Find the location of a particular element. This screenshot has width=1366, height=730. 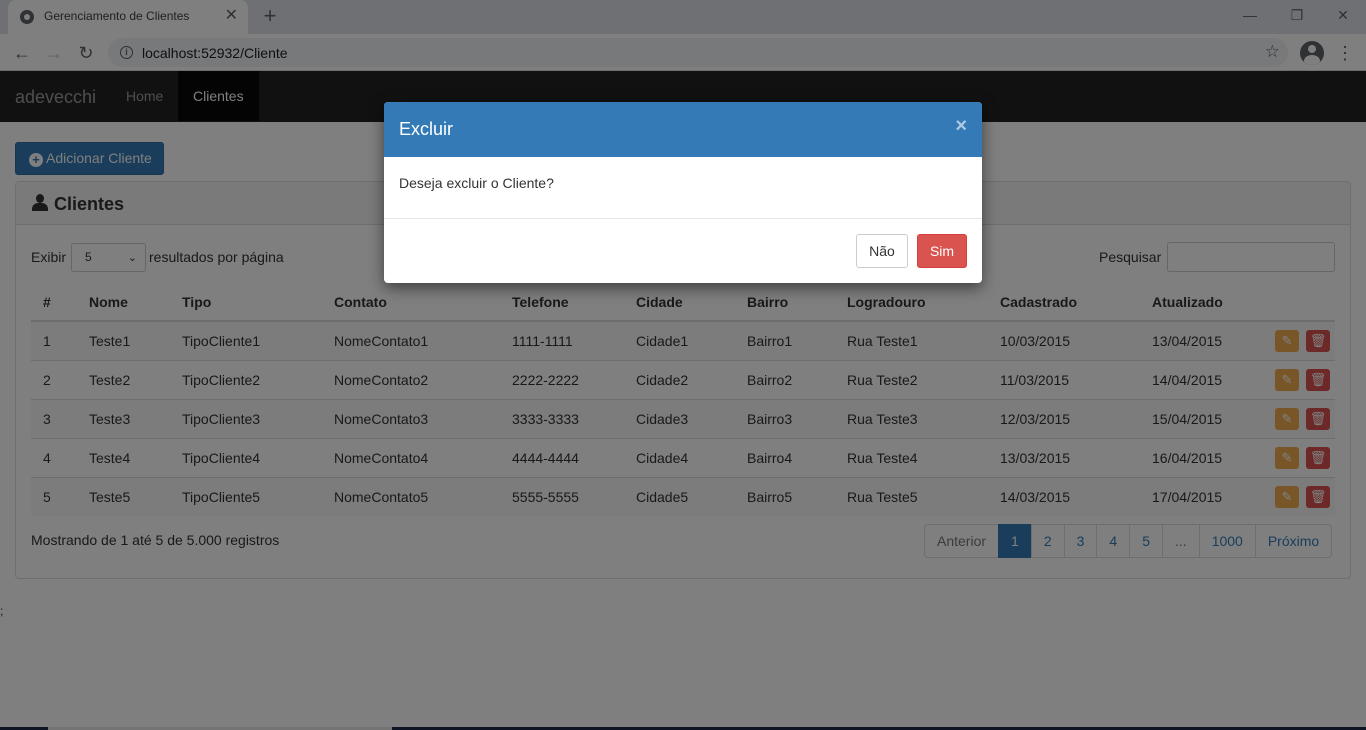

close-icon: × is located at coordinates (961, 126).